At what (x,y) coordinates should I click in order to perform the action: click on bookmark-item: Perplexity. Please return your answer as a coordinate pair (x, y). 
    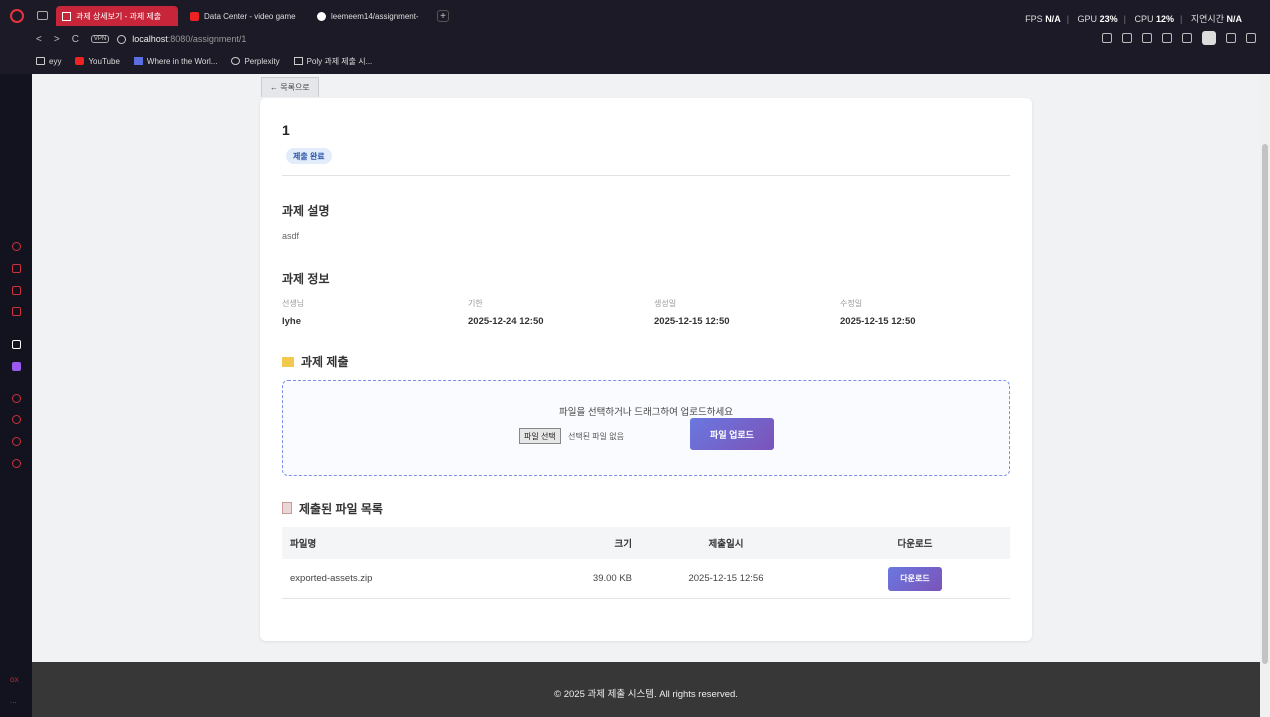
    Looking at the image, I should click on (255, 61).